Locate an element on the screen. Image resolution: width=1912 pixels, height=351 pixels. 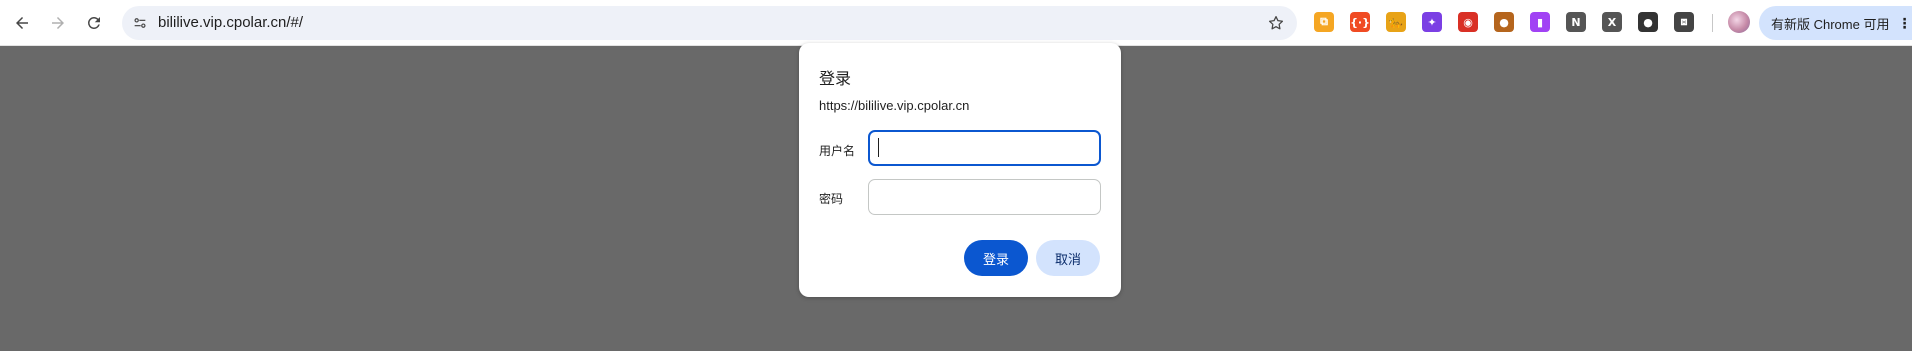
site-info-button is located at coordinates (140, 23).